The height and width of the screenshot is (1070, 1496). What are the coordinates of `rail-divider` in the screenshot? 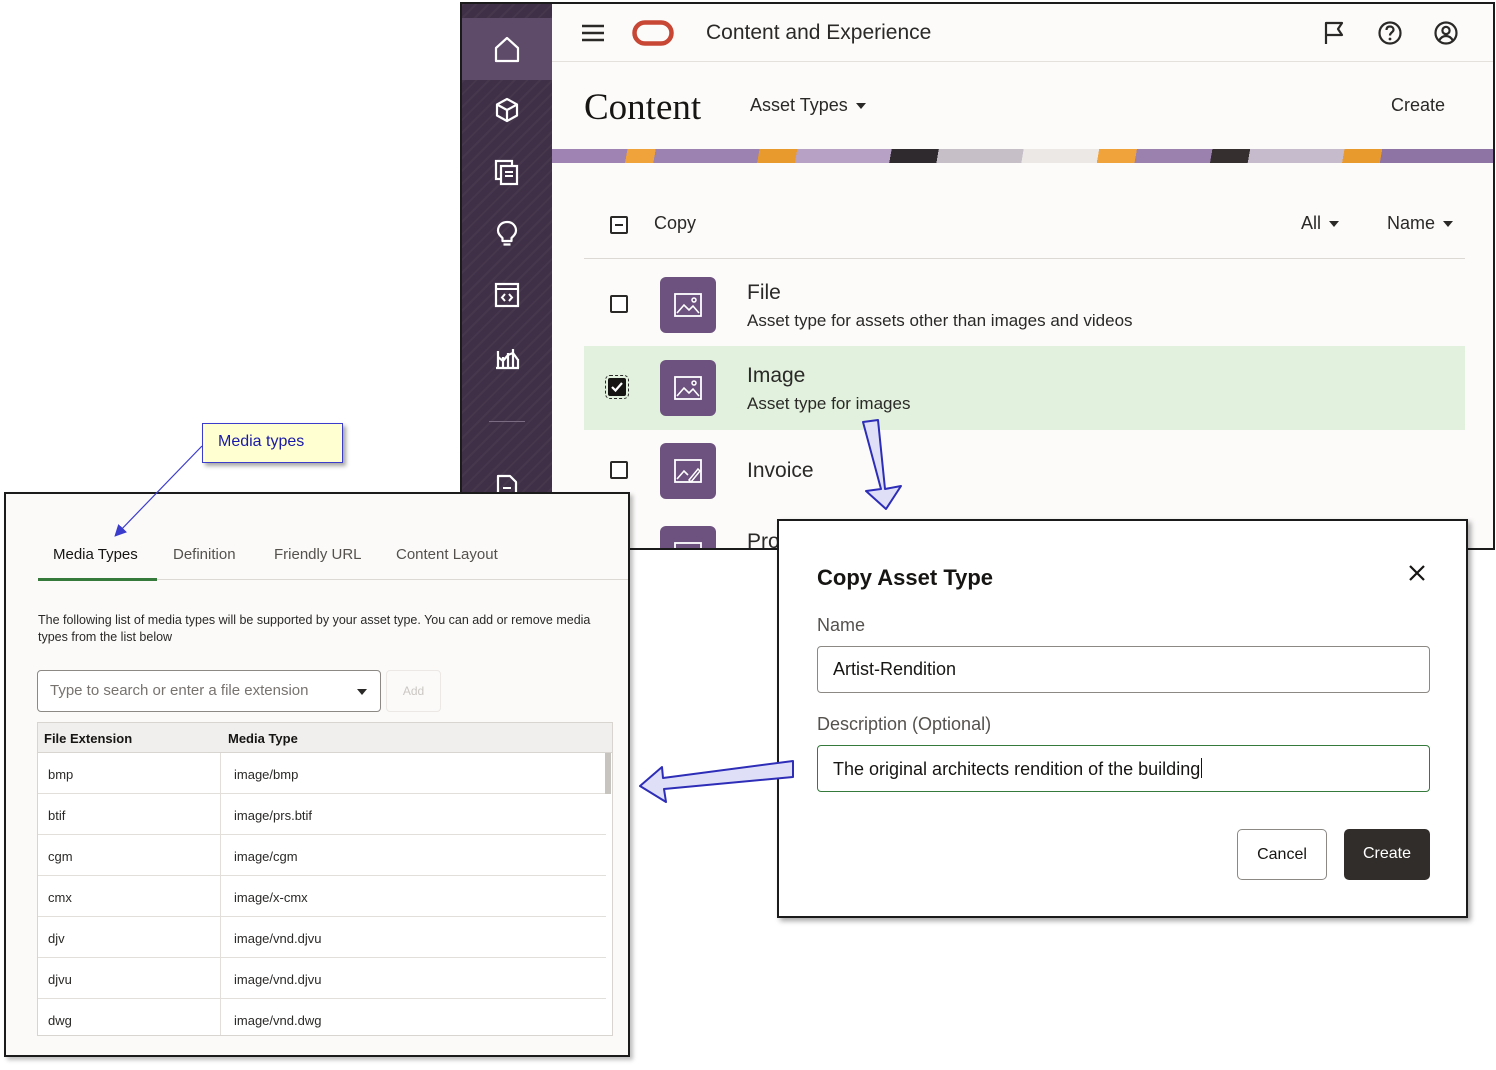 It's located at (507, 421).